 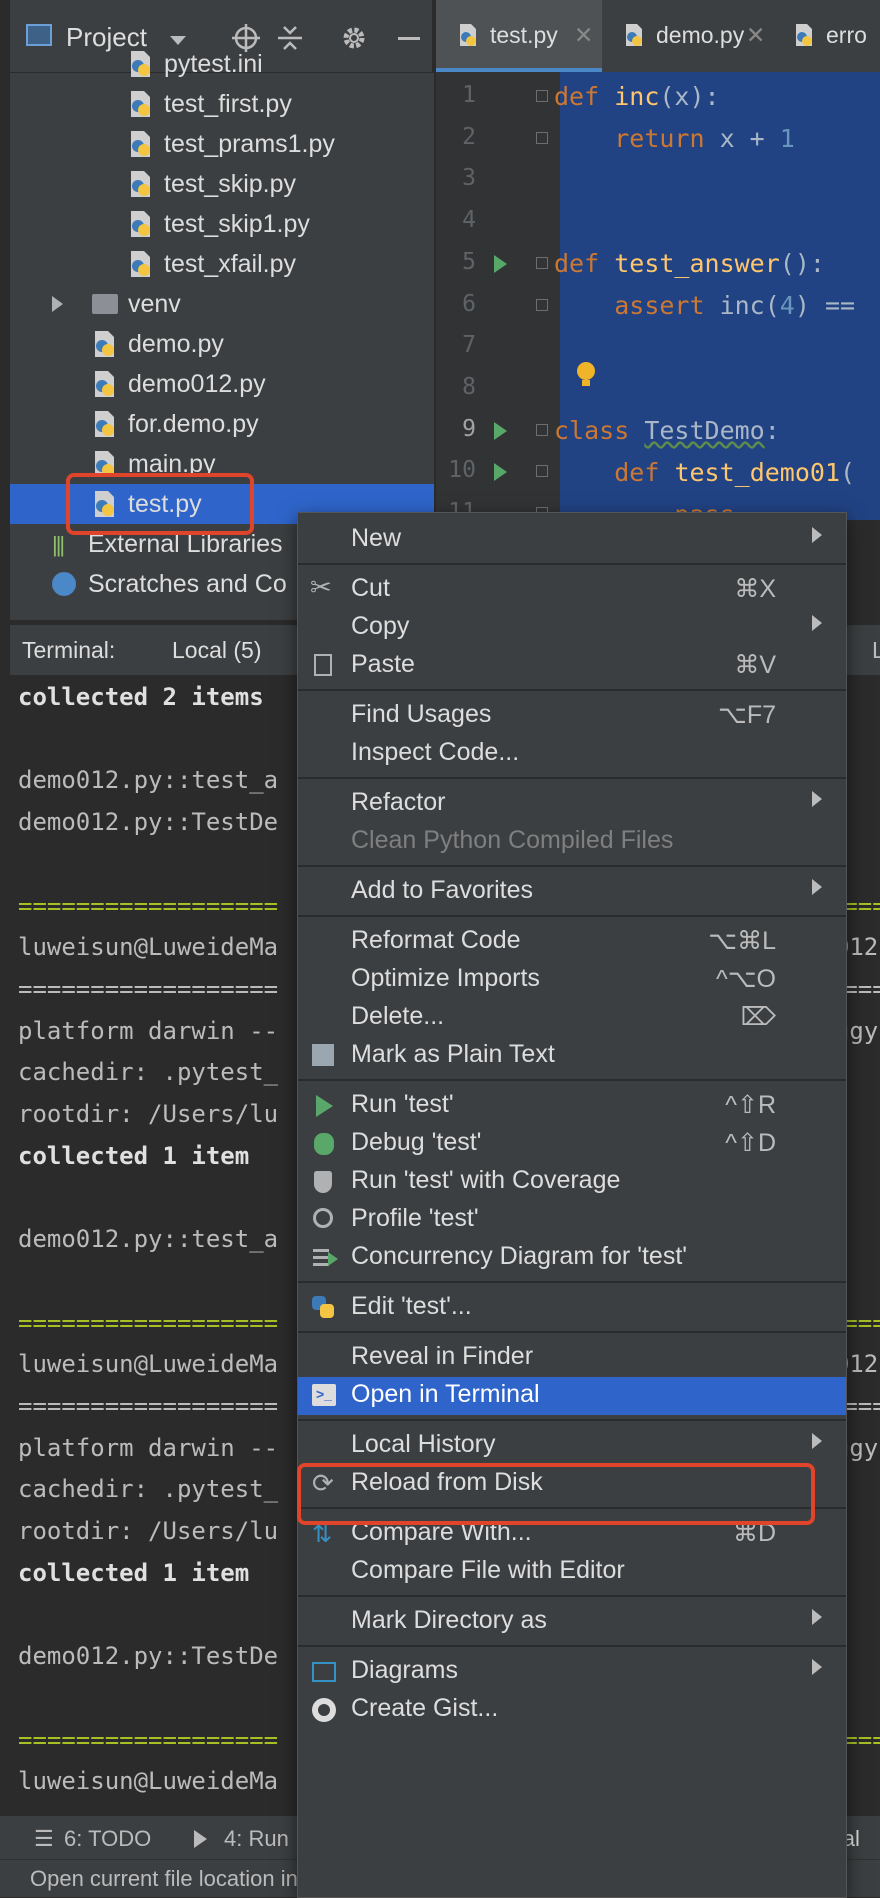 I want to click on diagram-icon, so click(x=324, y=1672).